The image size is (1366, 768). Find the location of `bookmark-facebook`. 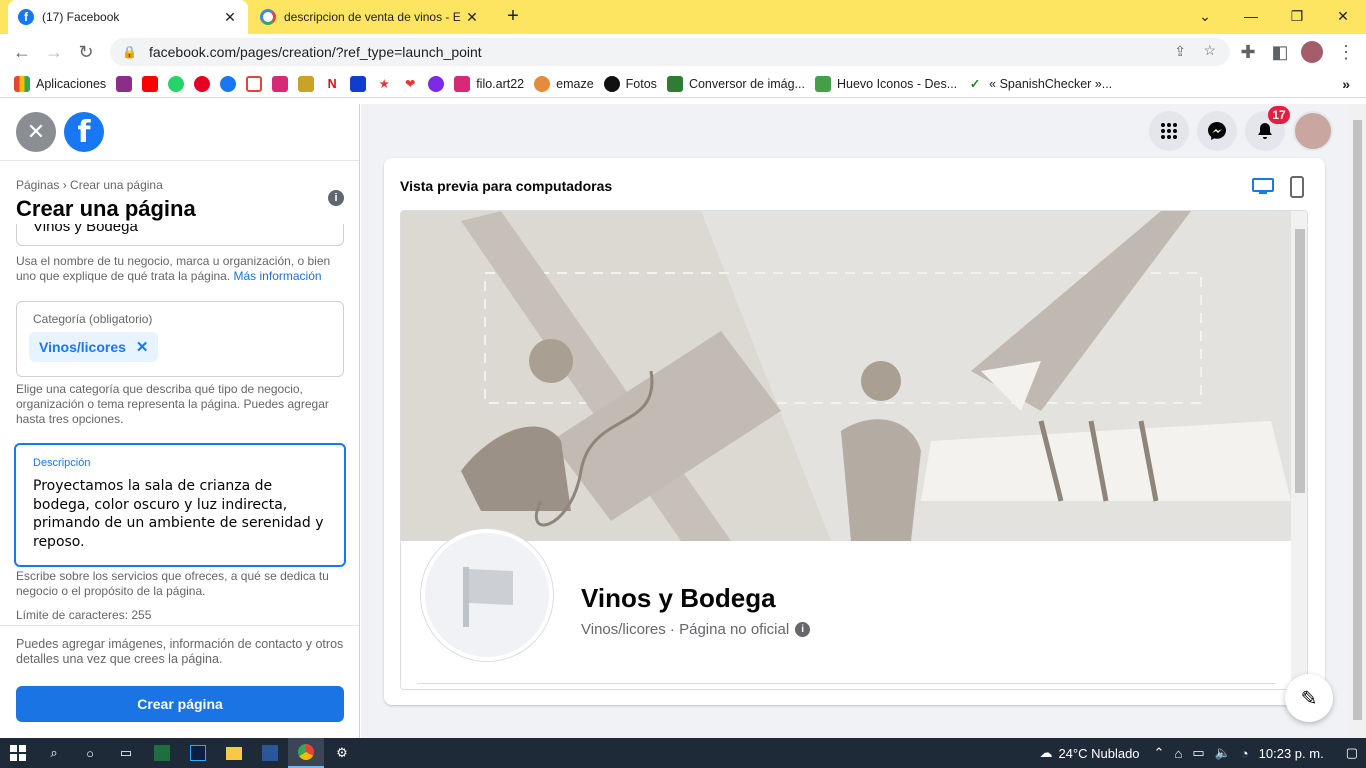

bookmark-facebook is located at coordinates (228, 83).